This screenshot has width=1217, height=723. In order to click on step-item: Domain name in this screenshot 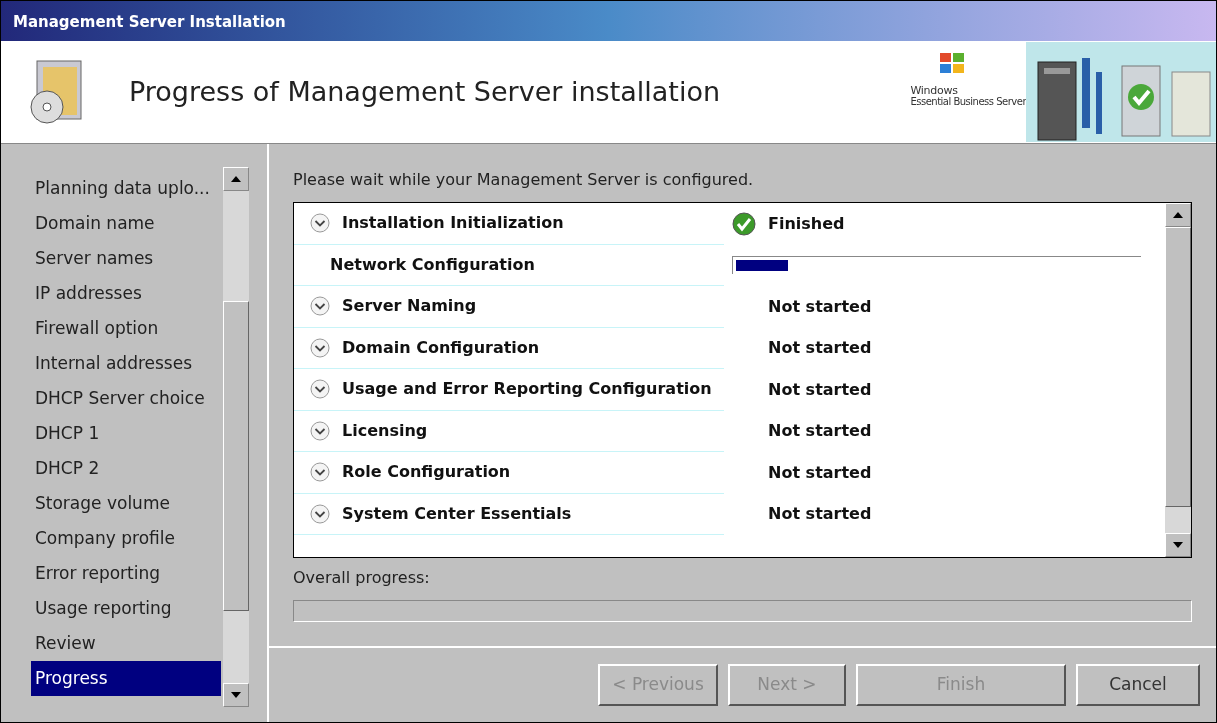, I will do `click(126, 223)`.